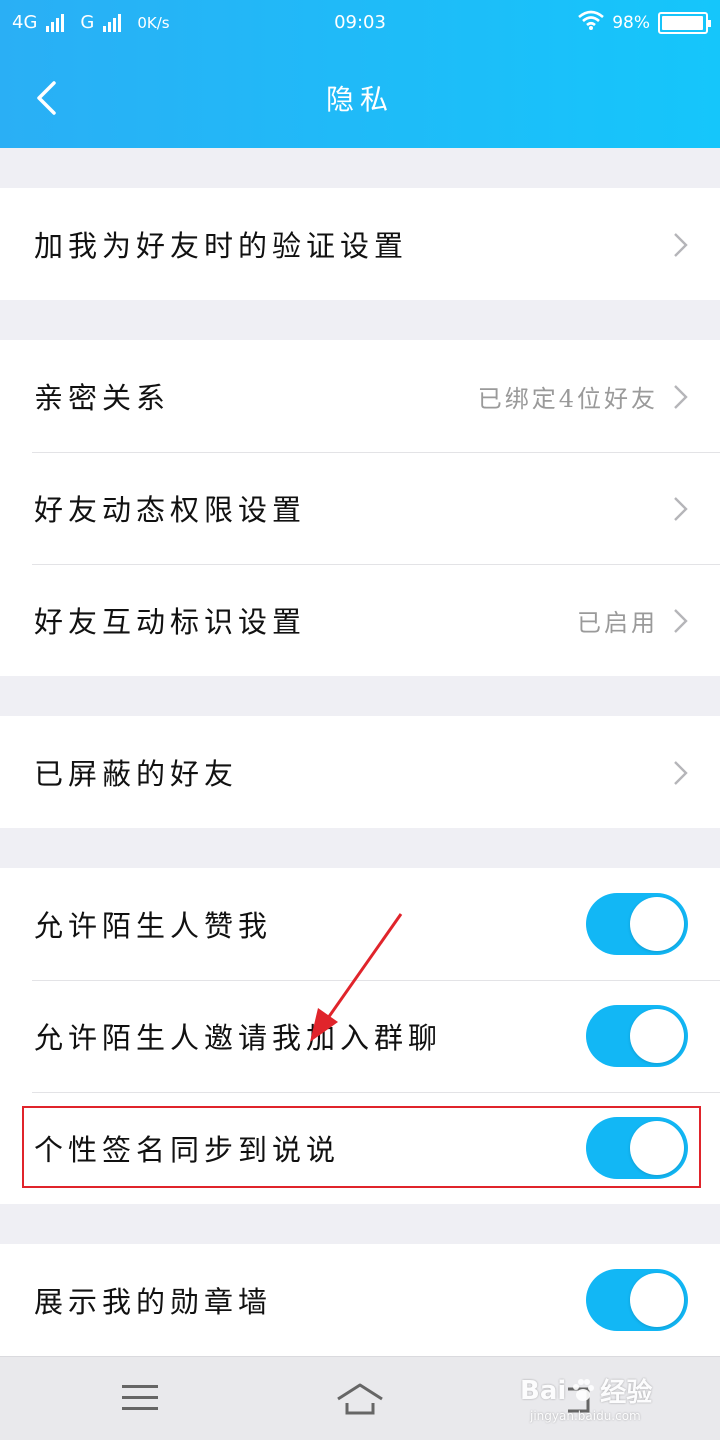 Image resolution: width=720 pixels, height=1440 pixels. Describe the element at coordinates (153, 926) in the screenshot. I see `row-label: 允许陌生人赞我` at that location.